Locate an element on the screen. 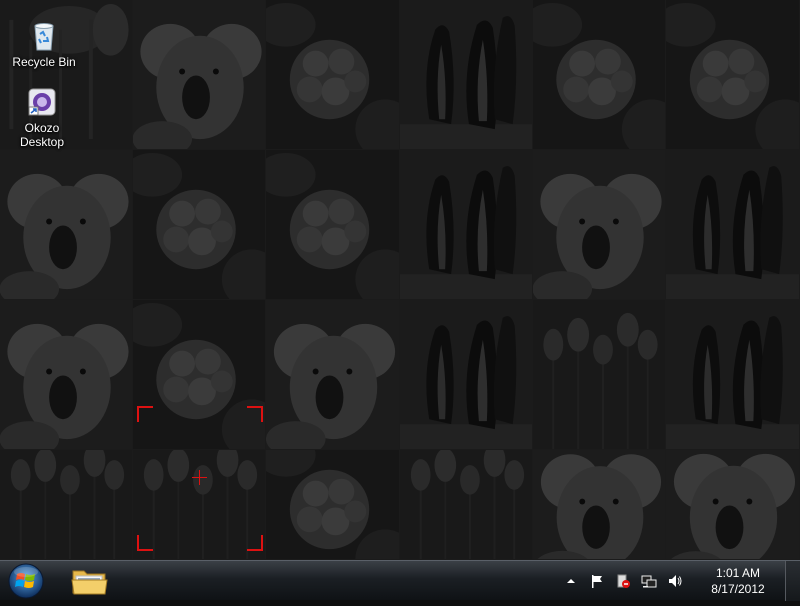 The width and height of the screenshot is (800, 606). show-hidden-icons-chevron is located at coordinates (571, 581).